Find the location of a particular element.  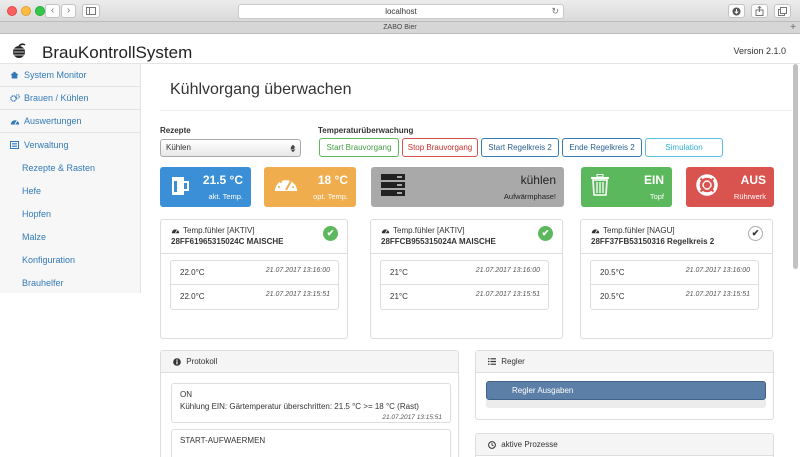

beer-mug-icon is located at coordinates (180, 186).